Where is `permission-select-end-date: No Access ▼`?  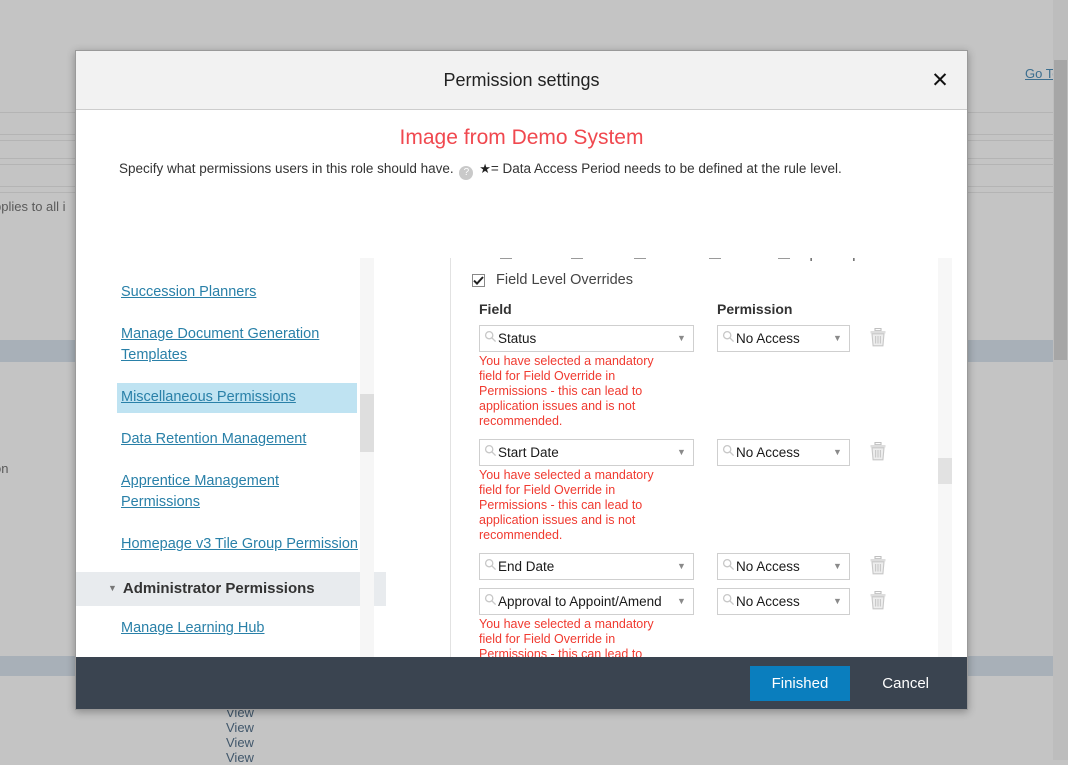 permission-select-end-date: No Access ▼ is located at coordinates (783, 566).